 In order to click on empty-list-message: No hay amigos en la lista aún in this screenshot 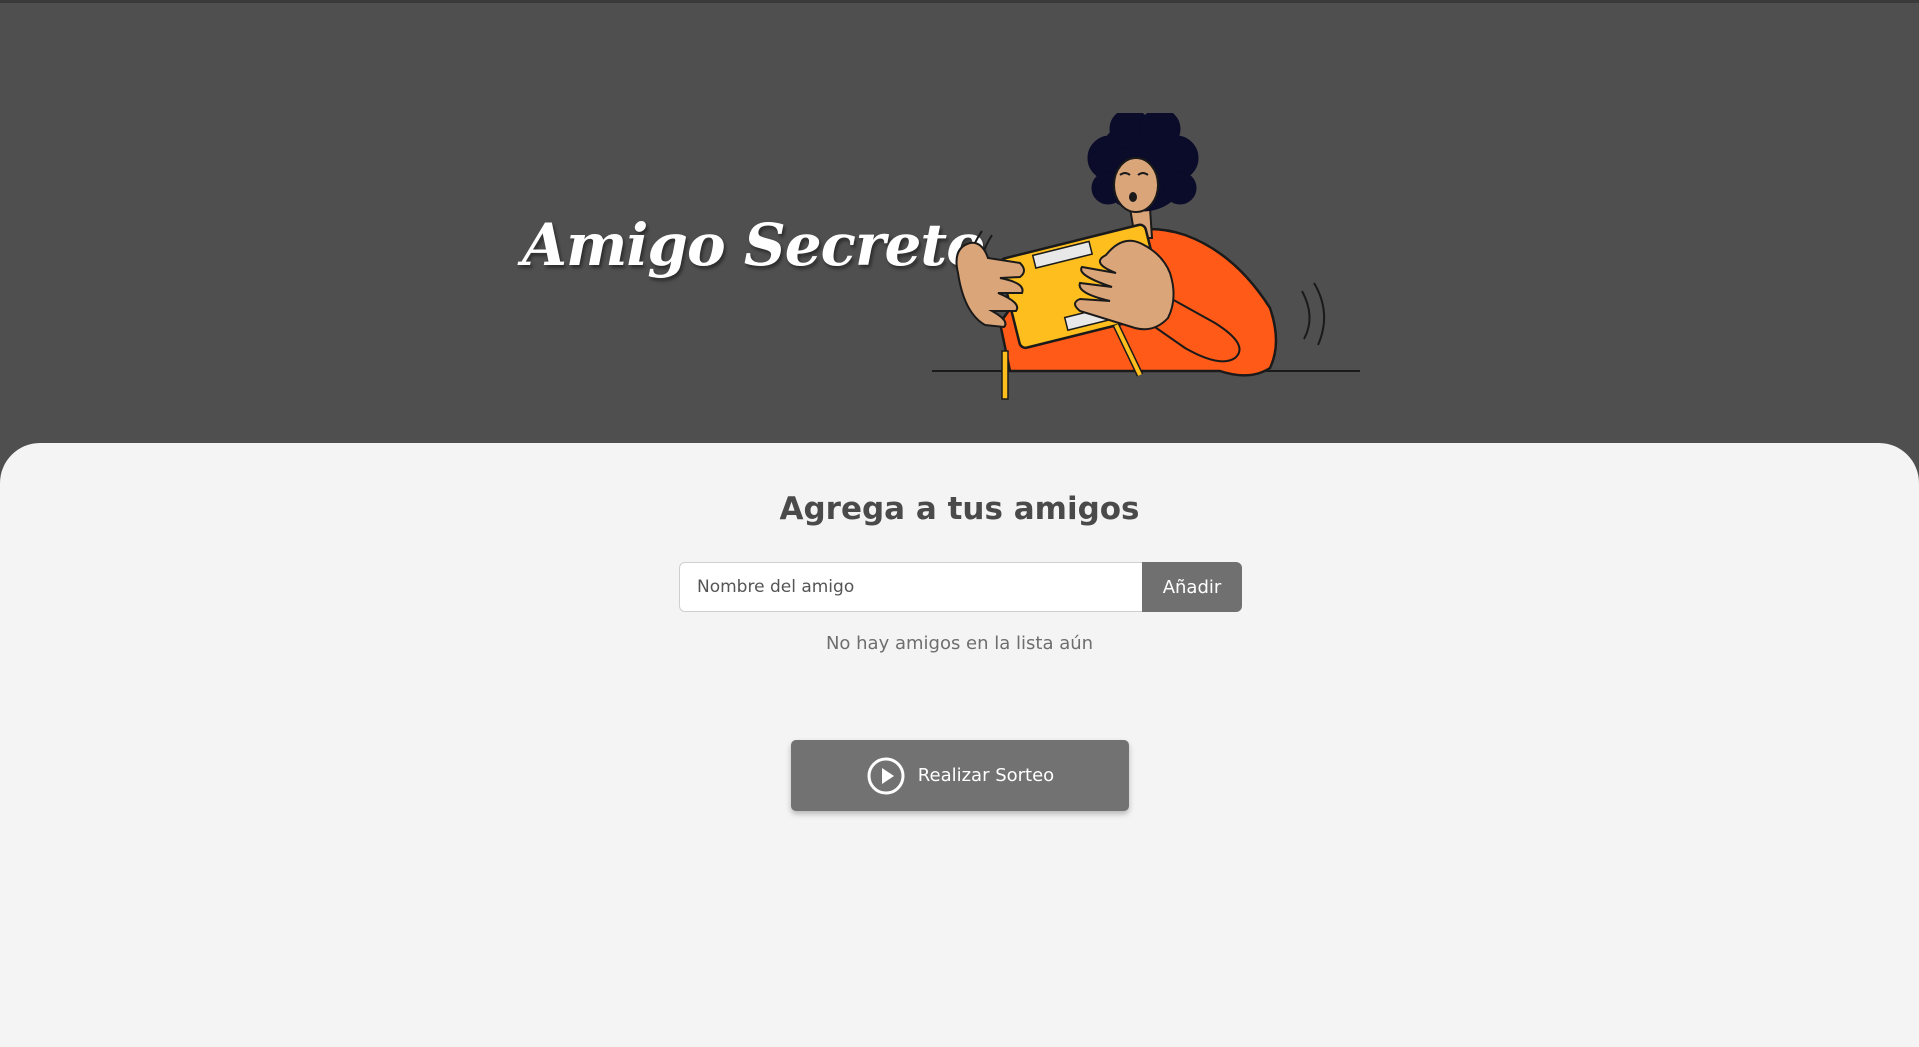, I will do `click(959, 643)`.